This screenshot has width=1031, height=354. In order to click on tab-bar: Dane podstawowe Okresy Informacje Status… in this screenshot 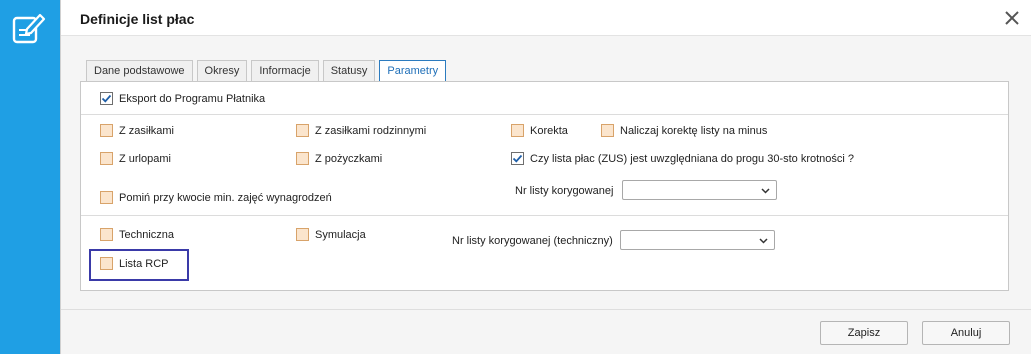, I will do `click(268, 71)`.